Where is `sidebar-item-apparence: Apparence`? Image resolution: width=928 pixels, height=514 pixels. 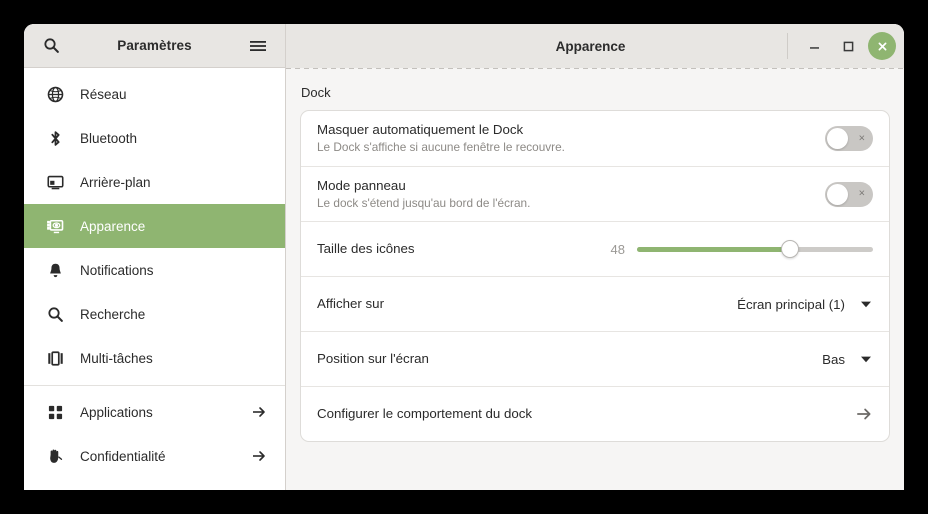
sidebar-item-apparence: Apparence is located at coordinates (154, 226).